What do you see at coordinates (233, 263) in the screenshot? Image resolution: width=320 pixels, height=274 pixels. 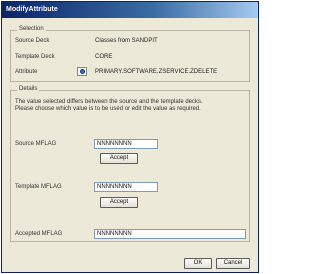 I see `cancel-button: Cancel` at bounding box center [233, 263].